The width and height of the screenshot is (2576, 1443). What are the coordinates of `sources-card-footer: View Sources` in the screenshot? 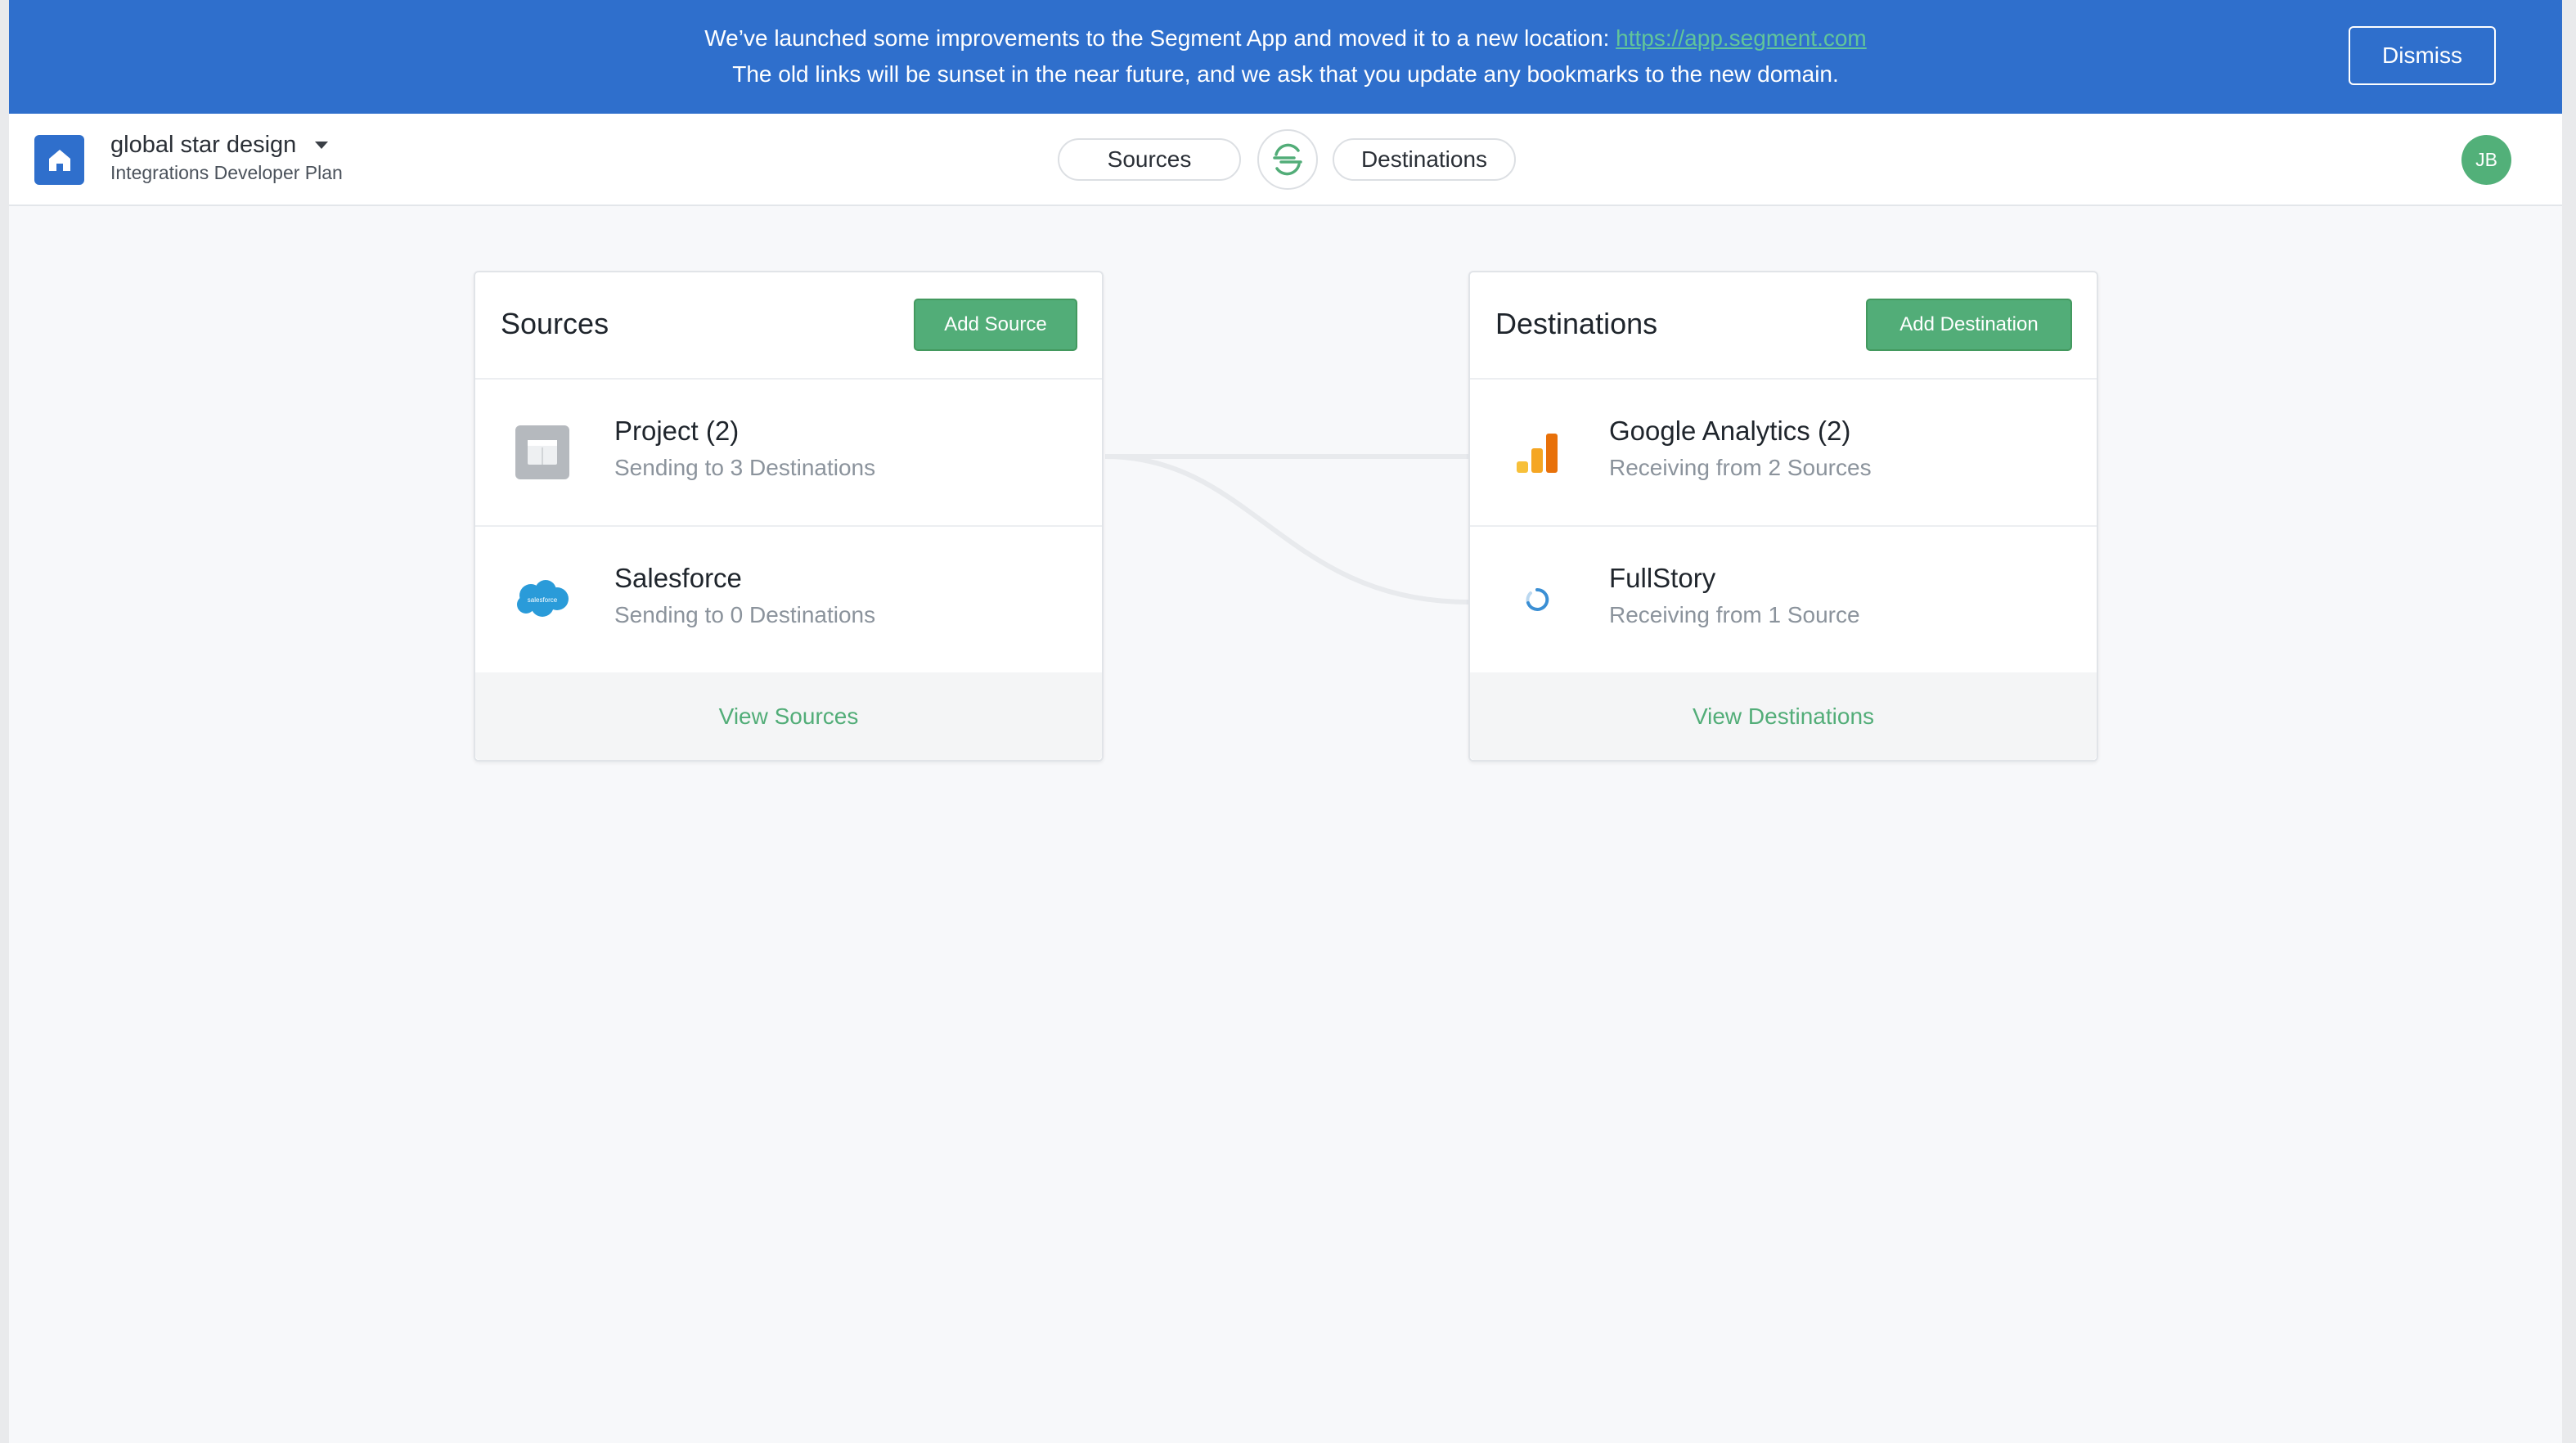 It's located at (788, 716).